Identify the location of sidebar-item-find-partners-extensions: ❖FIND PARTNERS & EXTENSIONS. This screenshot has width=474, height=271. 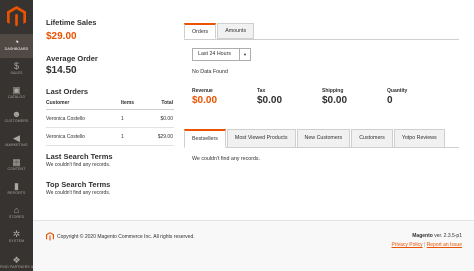
(16, 261).